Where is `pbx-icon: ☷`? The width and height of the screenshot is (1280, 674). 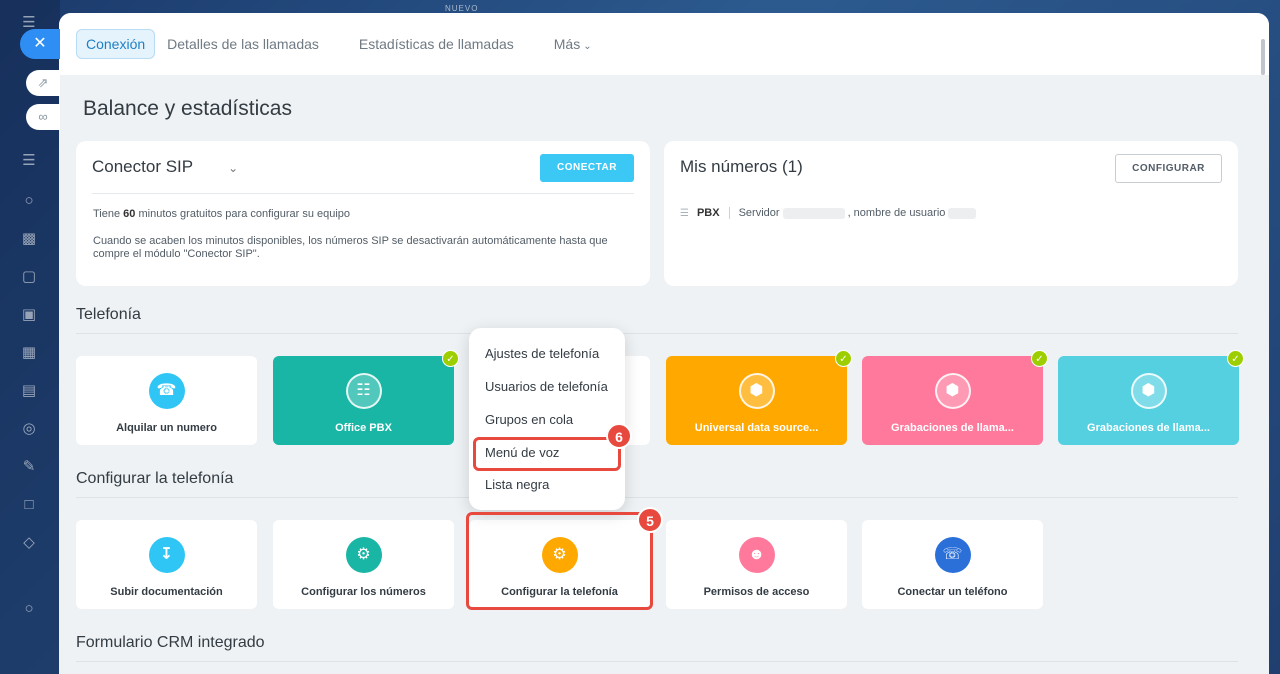 pbx-icon: ☷ is located at coordinates (363, 391).